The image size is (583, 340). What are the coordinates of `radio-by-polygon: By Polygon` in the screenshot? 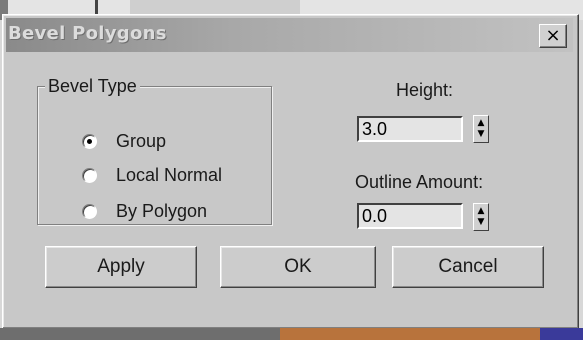 It's located at (144, 211).